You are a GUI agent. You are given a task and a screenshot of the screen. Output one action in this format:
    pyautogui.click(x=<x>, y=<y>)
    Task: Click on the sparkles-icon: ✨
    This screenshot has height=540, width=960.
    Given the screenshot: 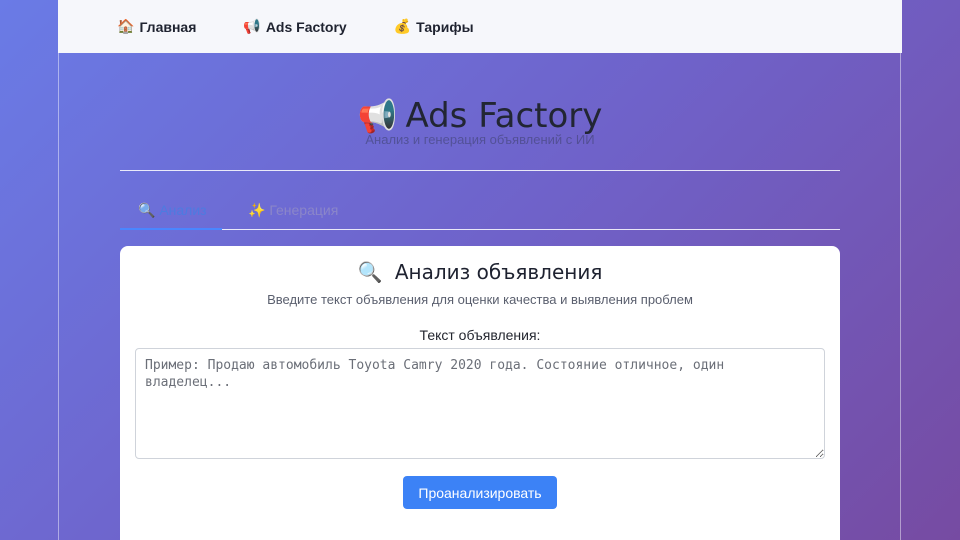 What is the action you would take?
    pyautogui.click(x=257, y=210)
    